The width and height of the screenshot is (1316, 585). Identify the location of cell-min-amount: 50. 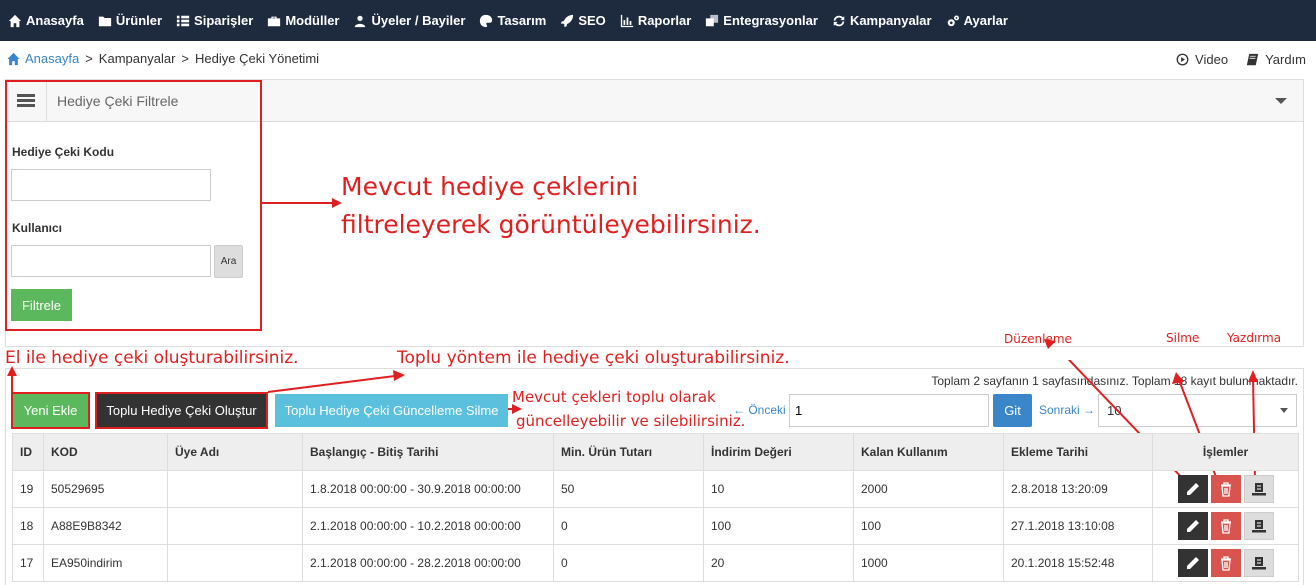
(628, 489).